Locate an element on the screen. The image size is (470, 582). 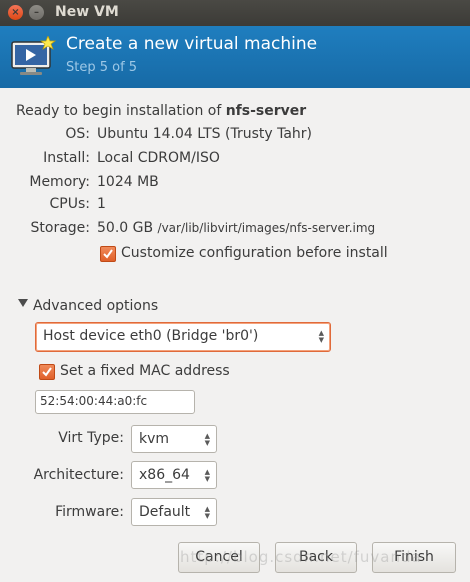
wizard-step: Step 5 of 5 is located at coordinates (102, 67).